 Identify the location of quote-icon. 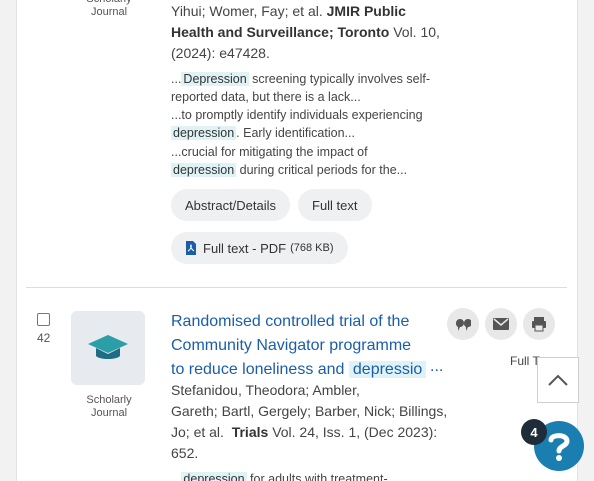
(463, 325).